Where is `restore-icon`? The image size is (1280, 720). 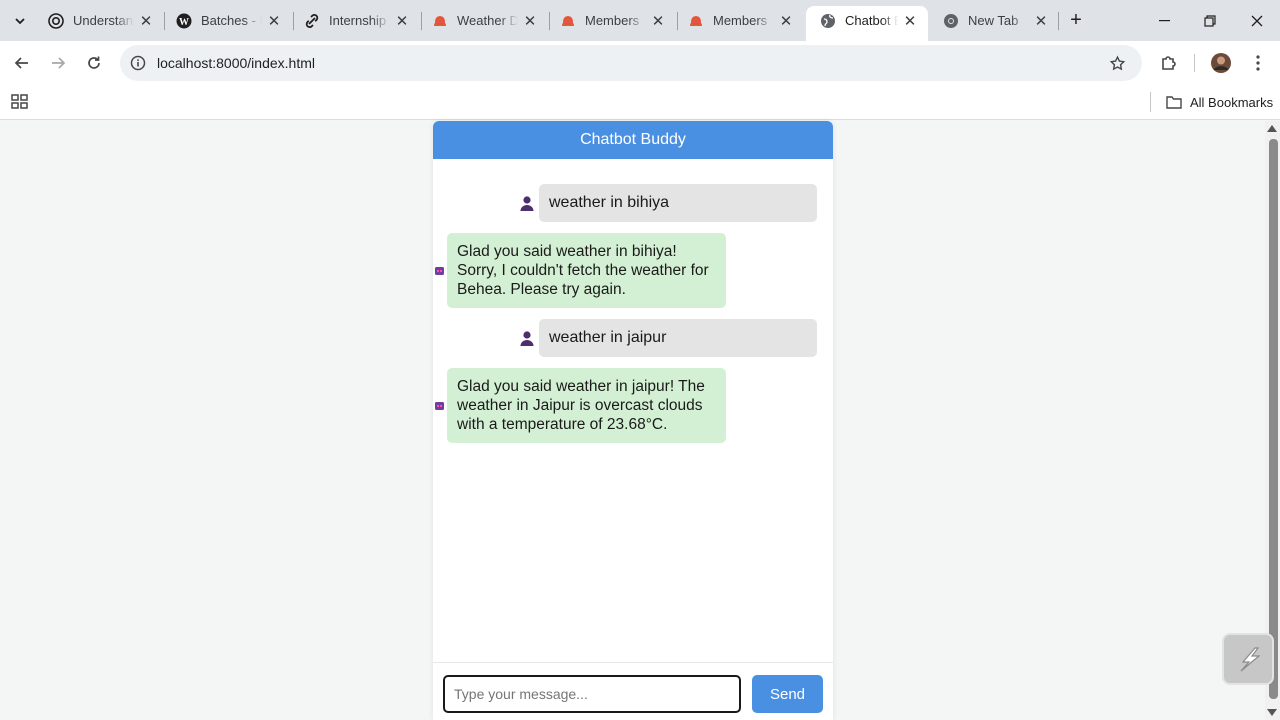
restore-icon is located at coordinates (1210, 20).